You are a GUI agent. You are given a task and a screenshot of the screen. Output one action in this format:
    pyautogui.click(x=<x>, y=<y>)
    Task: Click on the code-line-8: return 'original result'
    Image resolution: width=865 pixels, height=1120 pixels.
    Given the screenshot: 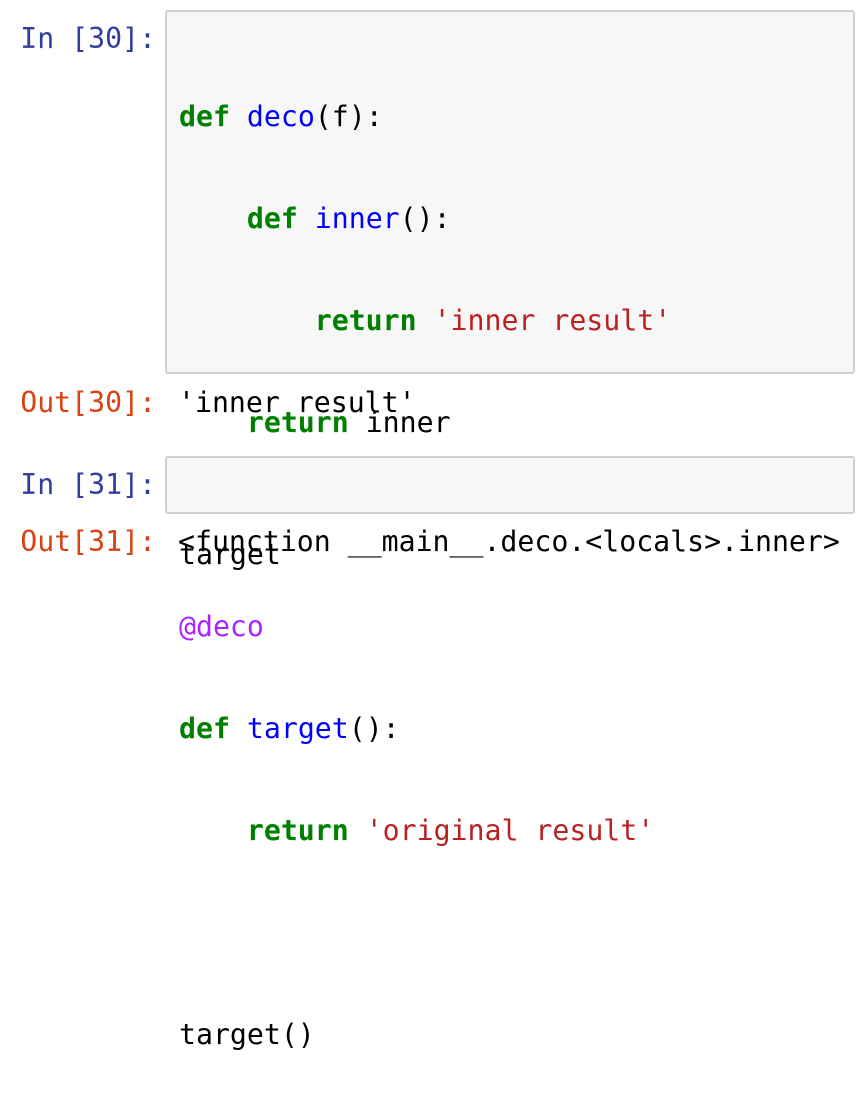 What is the action you would take?
    pyautogui.click(x=516, y=831)
    